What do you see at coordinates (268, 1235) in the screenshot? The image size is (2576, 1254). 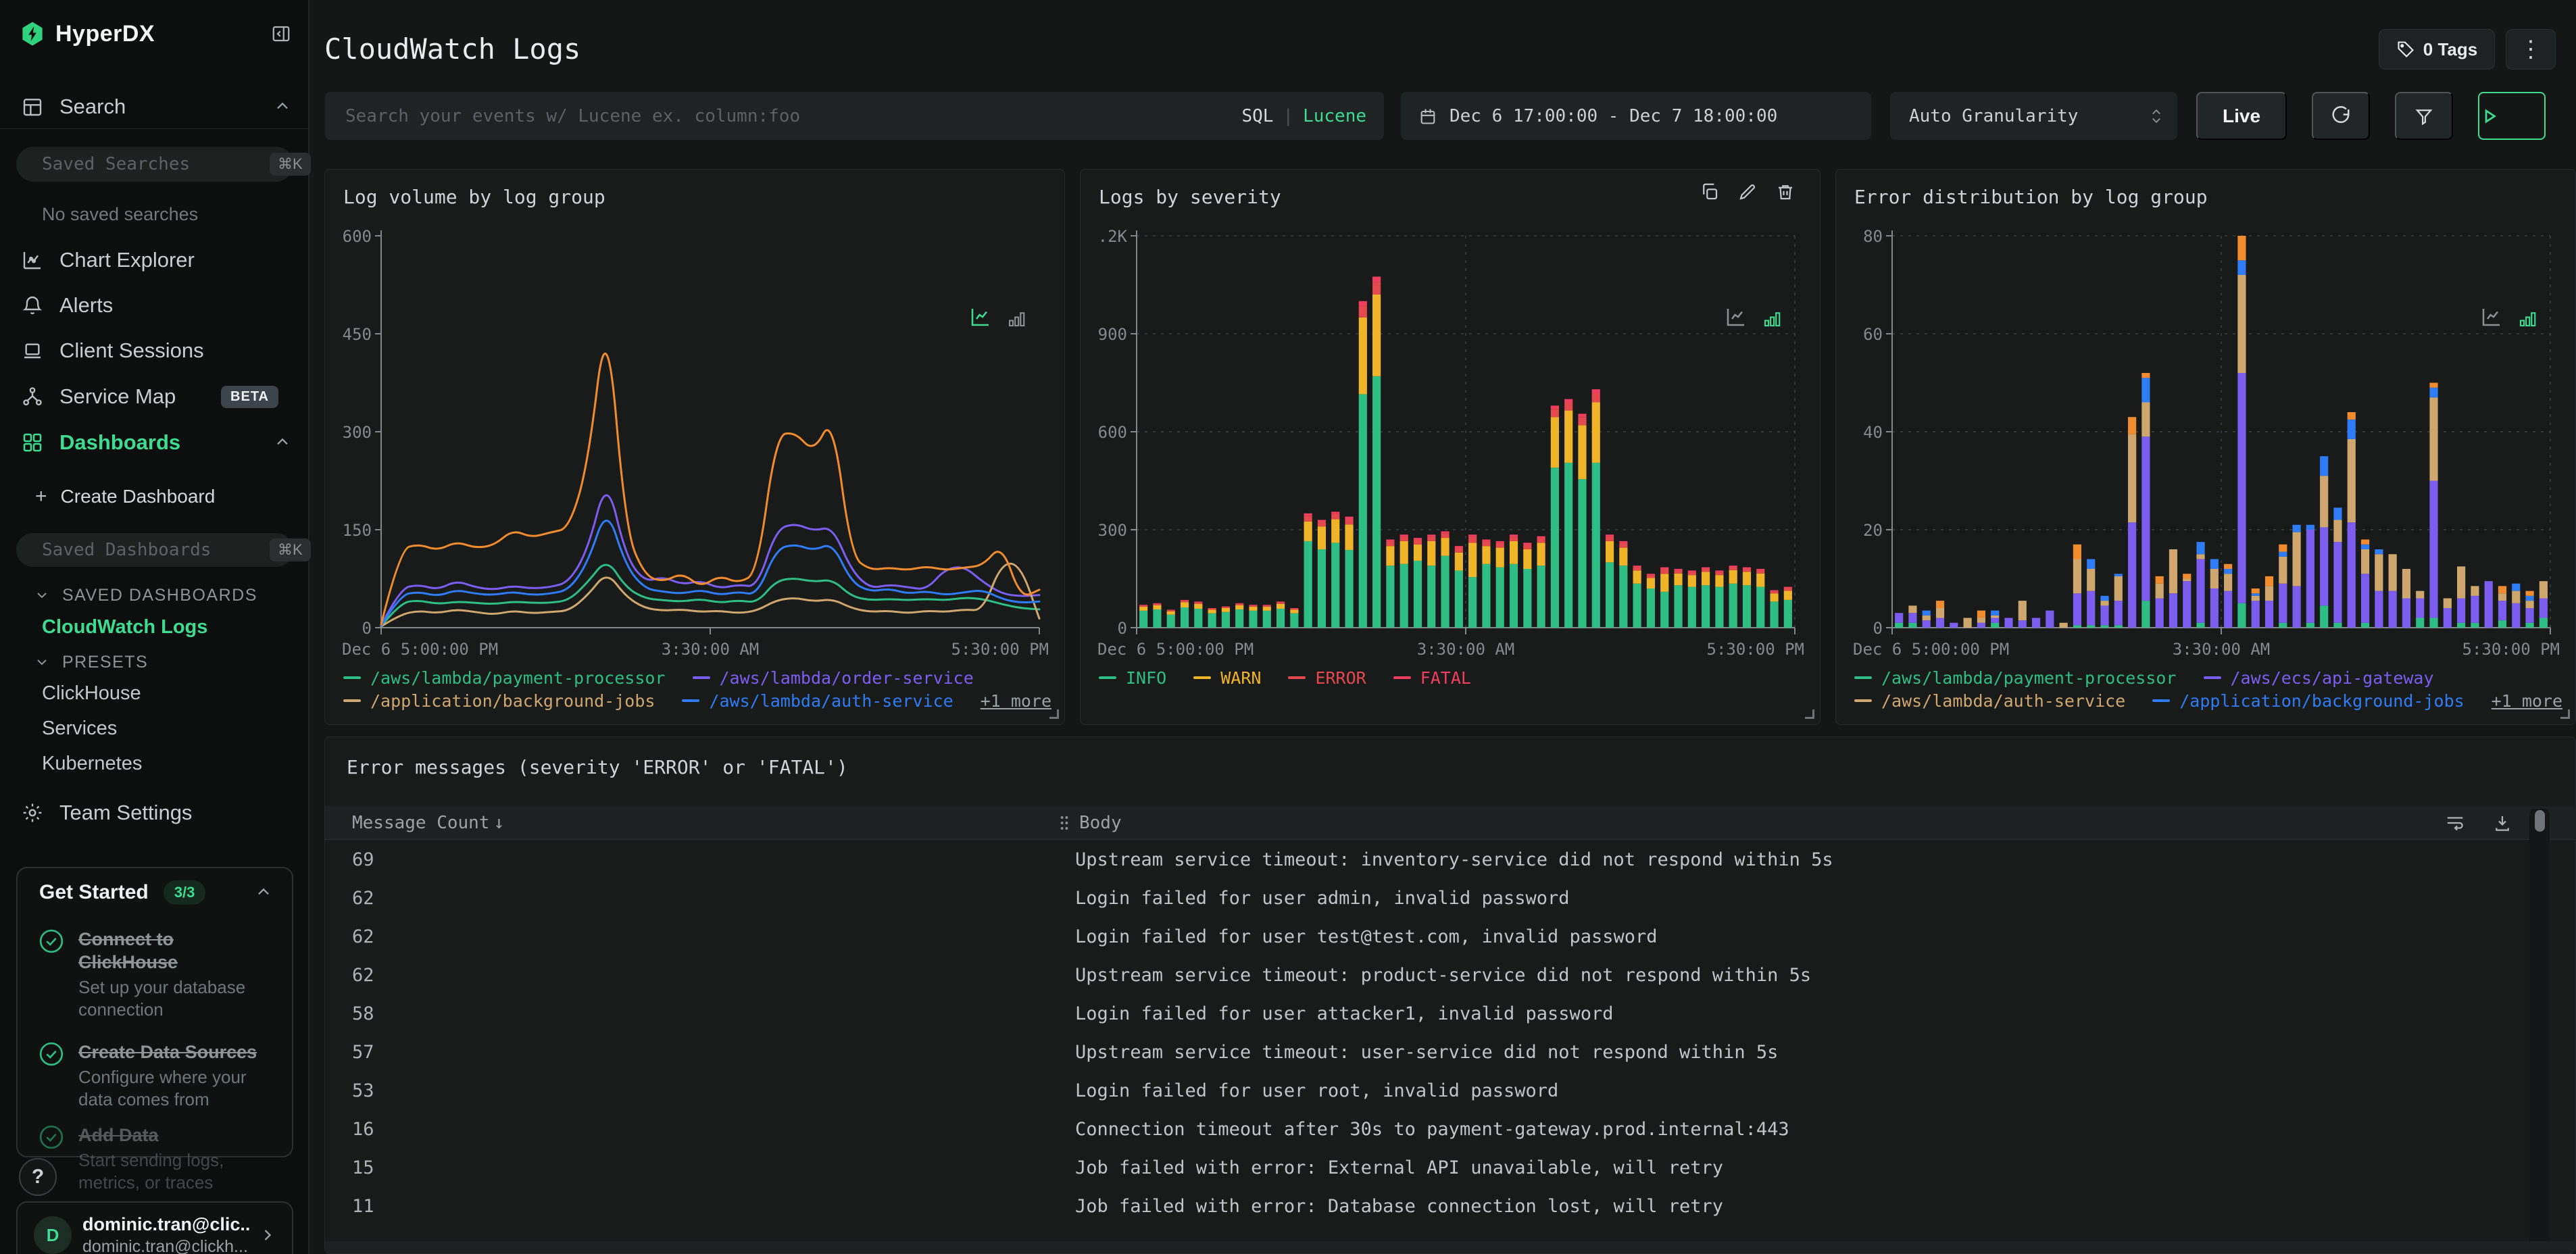 I see `chevron-right-icon` at bounding box center [268, 1235].